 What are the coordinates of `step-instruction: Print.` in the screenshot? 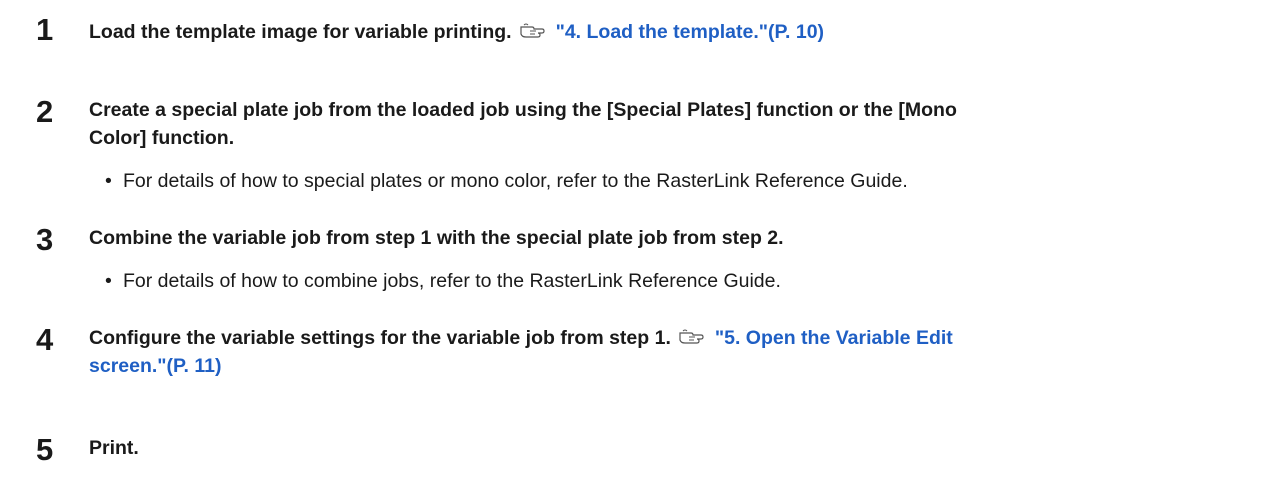 It's located at (656, 448).